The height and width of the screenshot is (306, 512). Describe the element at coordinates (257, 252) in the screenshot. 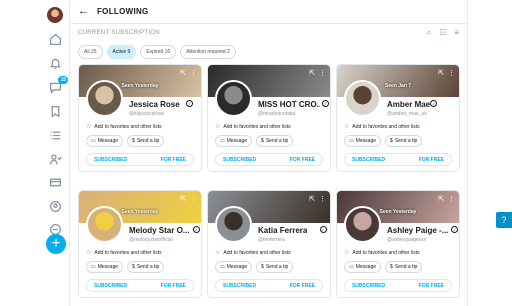

I see `favorites-label: Add to favorites and other lists` at that location.